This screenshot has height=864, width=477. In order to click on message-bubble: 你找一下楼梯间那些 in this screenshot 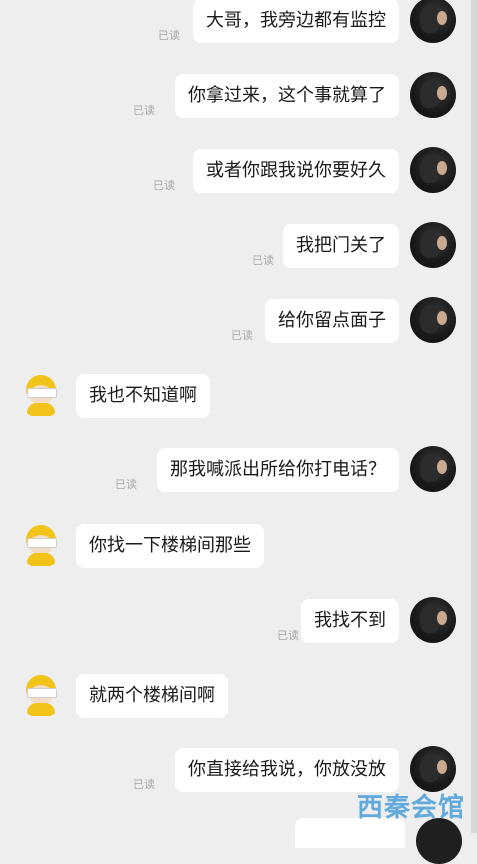, I will do `click(170, 546)`.